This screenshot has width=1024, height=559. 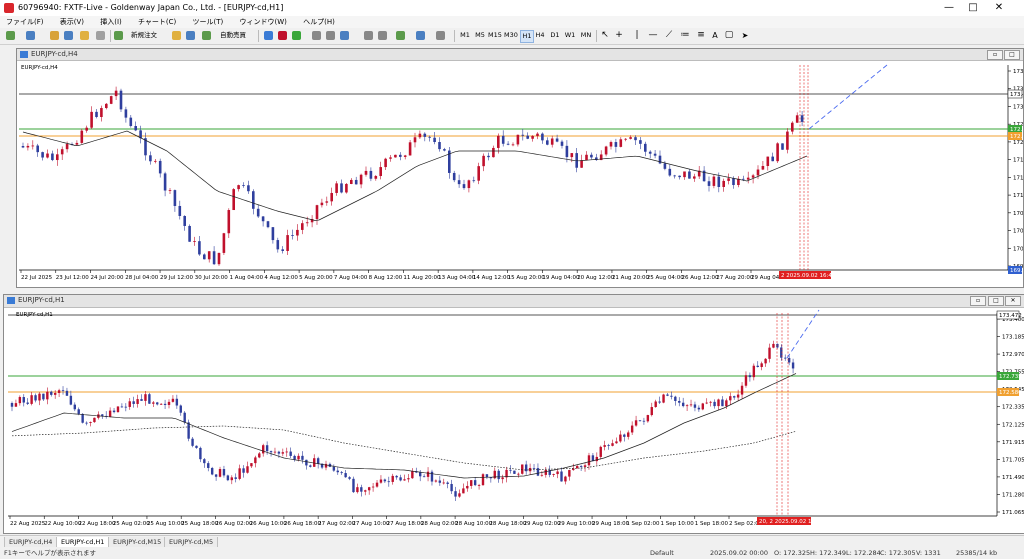 I want to click on period-m30: M30, so click(x=511, y=35).